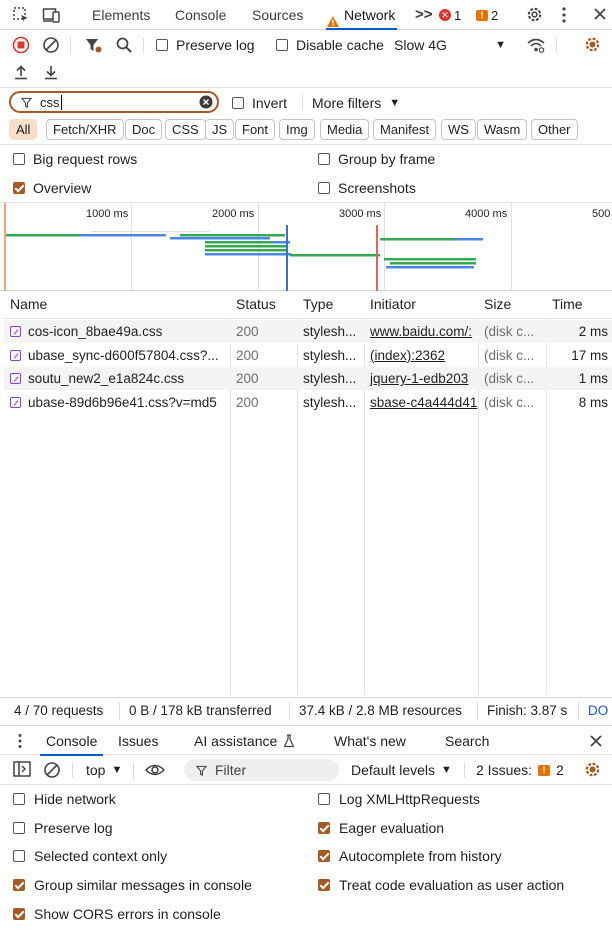 This screenshot has width=612, height=936. What do you see at coordinates (206, 102) in the screenshot?
I see `clear-filter-icon` at bounding box center [206, 102].